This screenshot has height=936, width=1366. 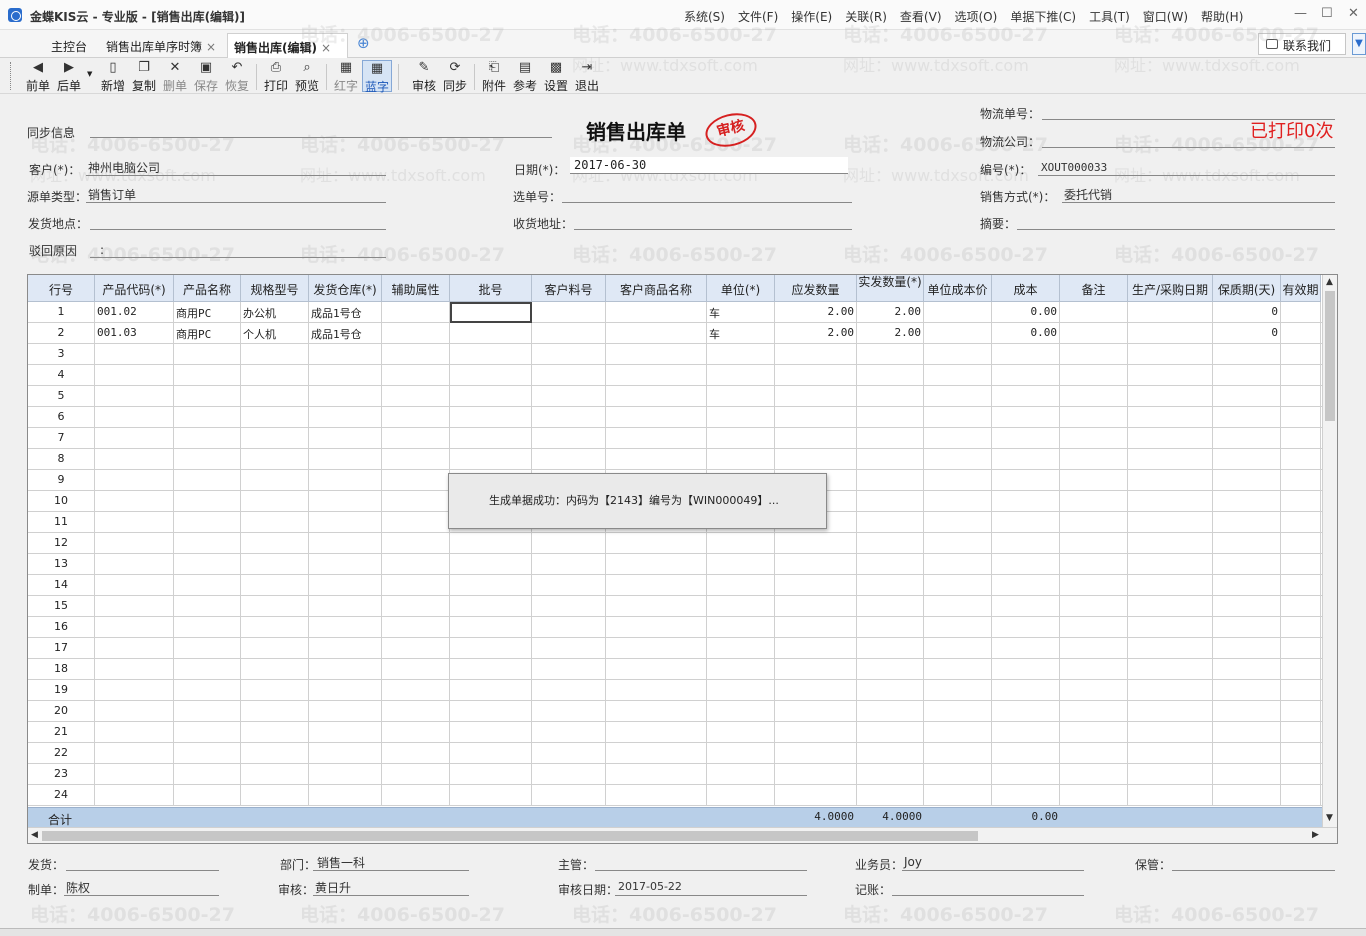 What do you see at coordinates (175, 76) in the screenshot?
I see `delete-button: ✕ 删单` at bounding box center [175, 76].